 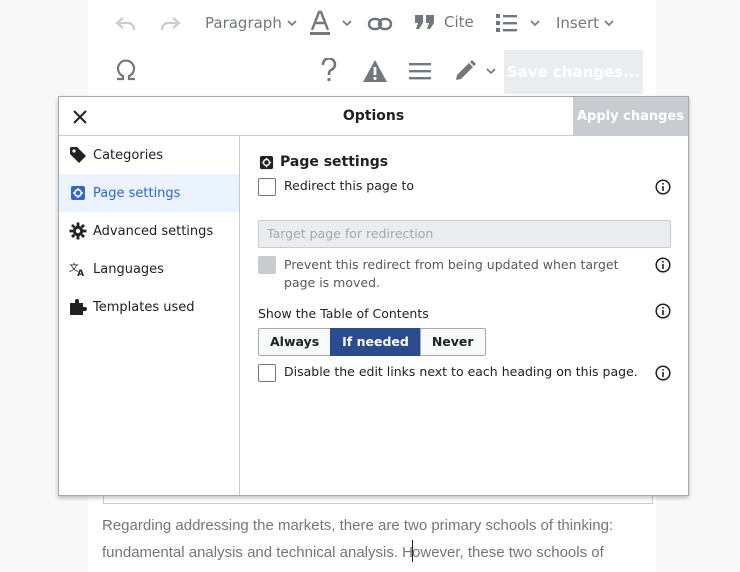 What do you see at coordinates (508, 552) in the screenshot?
I see `text-run: owever, these two schools of` at bounding box center [508, 552].